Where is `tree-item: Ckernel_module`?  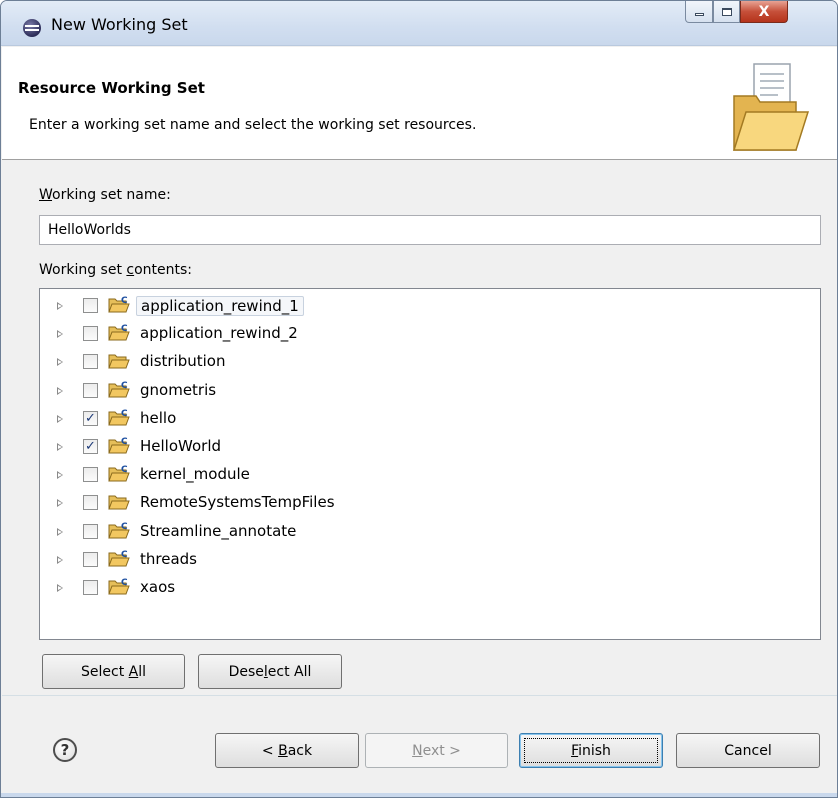
tree-item: Ckernel_module is located at coordinates (430, 475).